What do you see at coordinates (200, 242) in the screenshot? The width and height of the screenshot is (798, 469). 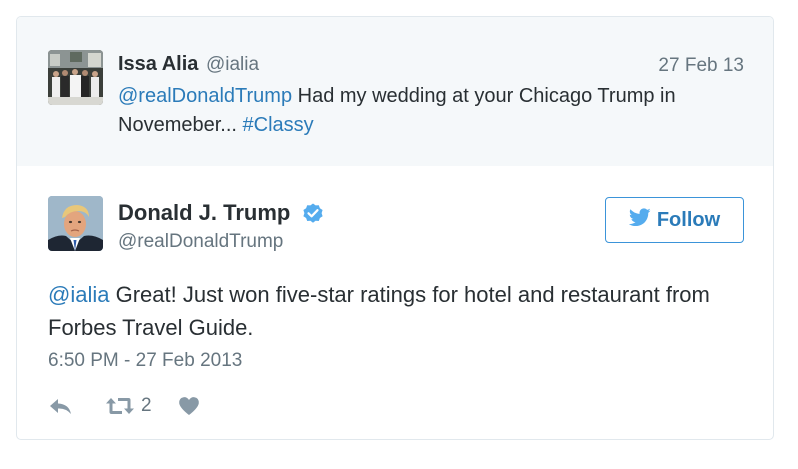 I see `screen-name: @realDonaldTrump` at bounding box center [200, 242].